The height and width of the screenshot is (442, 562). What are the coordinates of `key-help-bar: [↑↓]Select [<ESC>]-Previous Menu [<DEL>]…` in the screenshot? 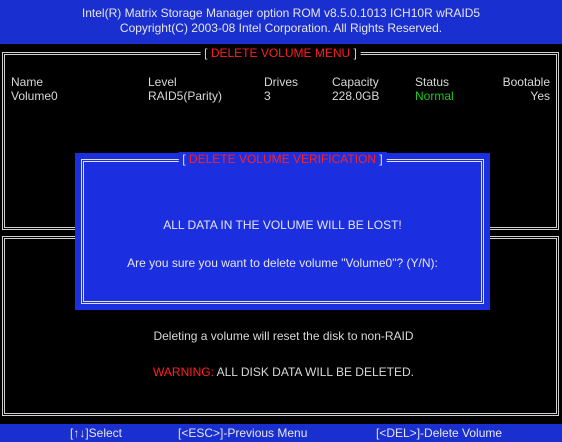 It's located at (281, 433).